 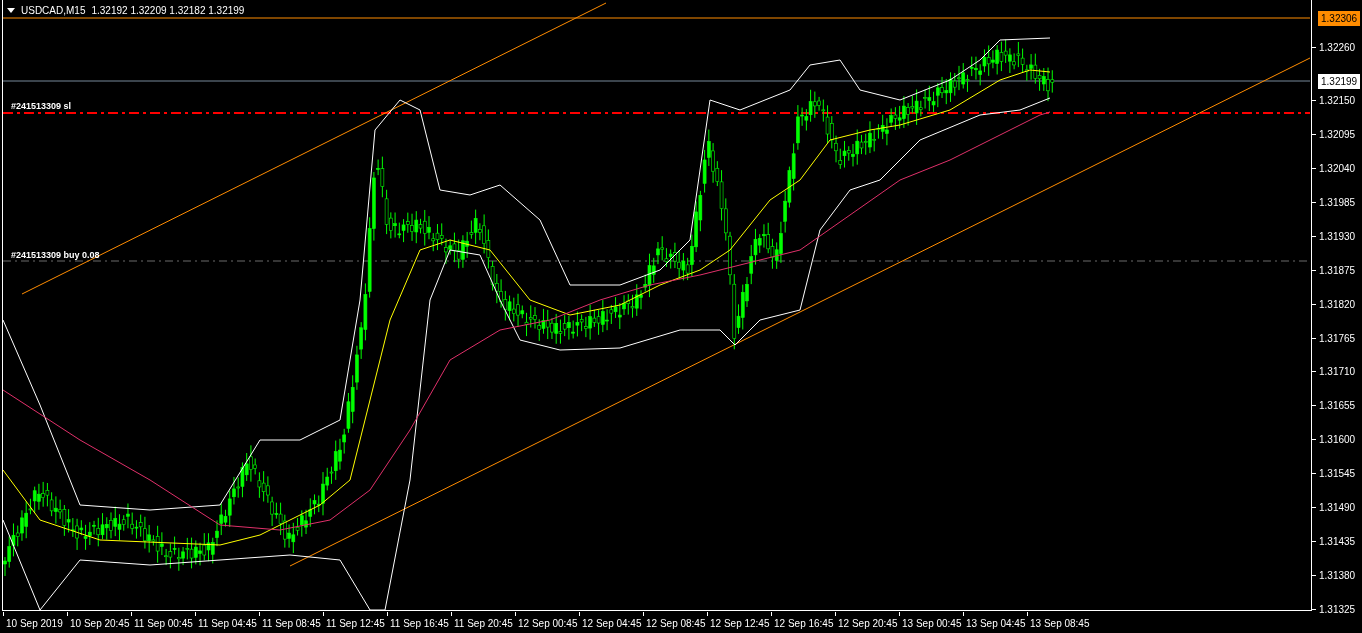 What do you see at coordinates (803, 624) in the screenshot?
I see `time-label: 12 Sep 16:45` at bounding box center [803, 624].